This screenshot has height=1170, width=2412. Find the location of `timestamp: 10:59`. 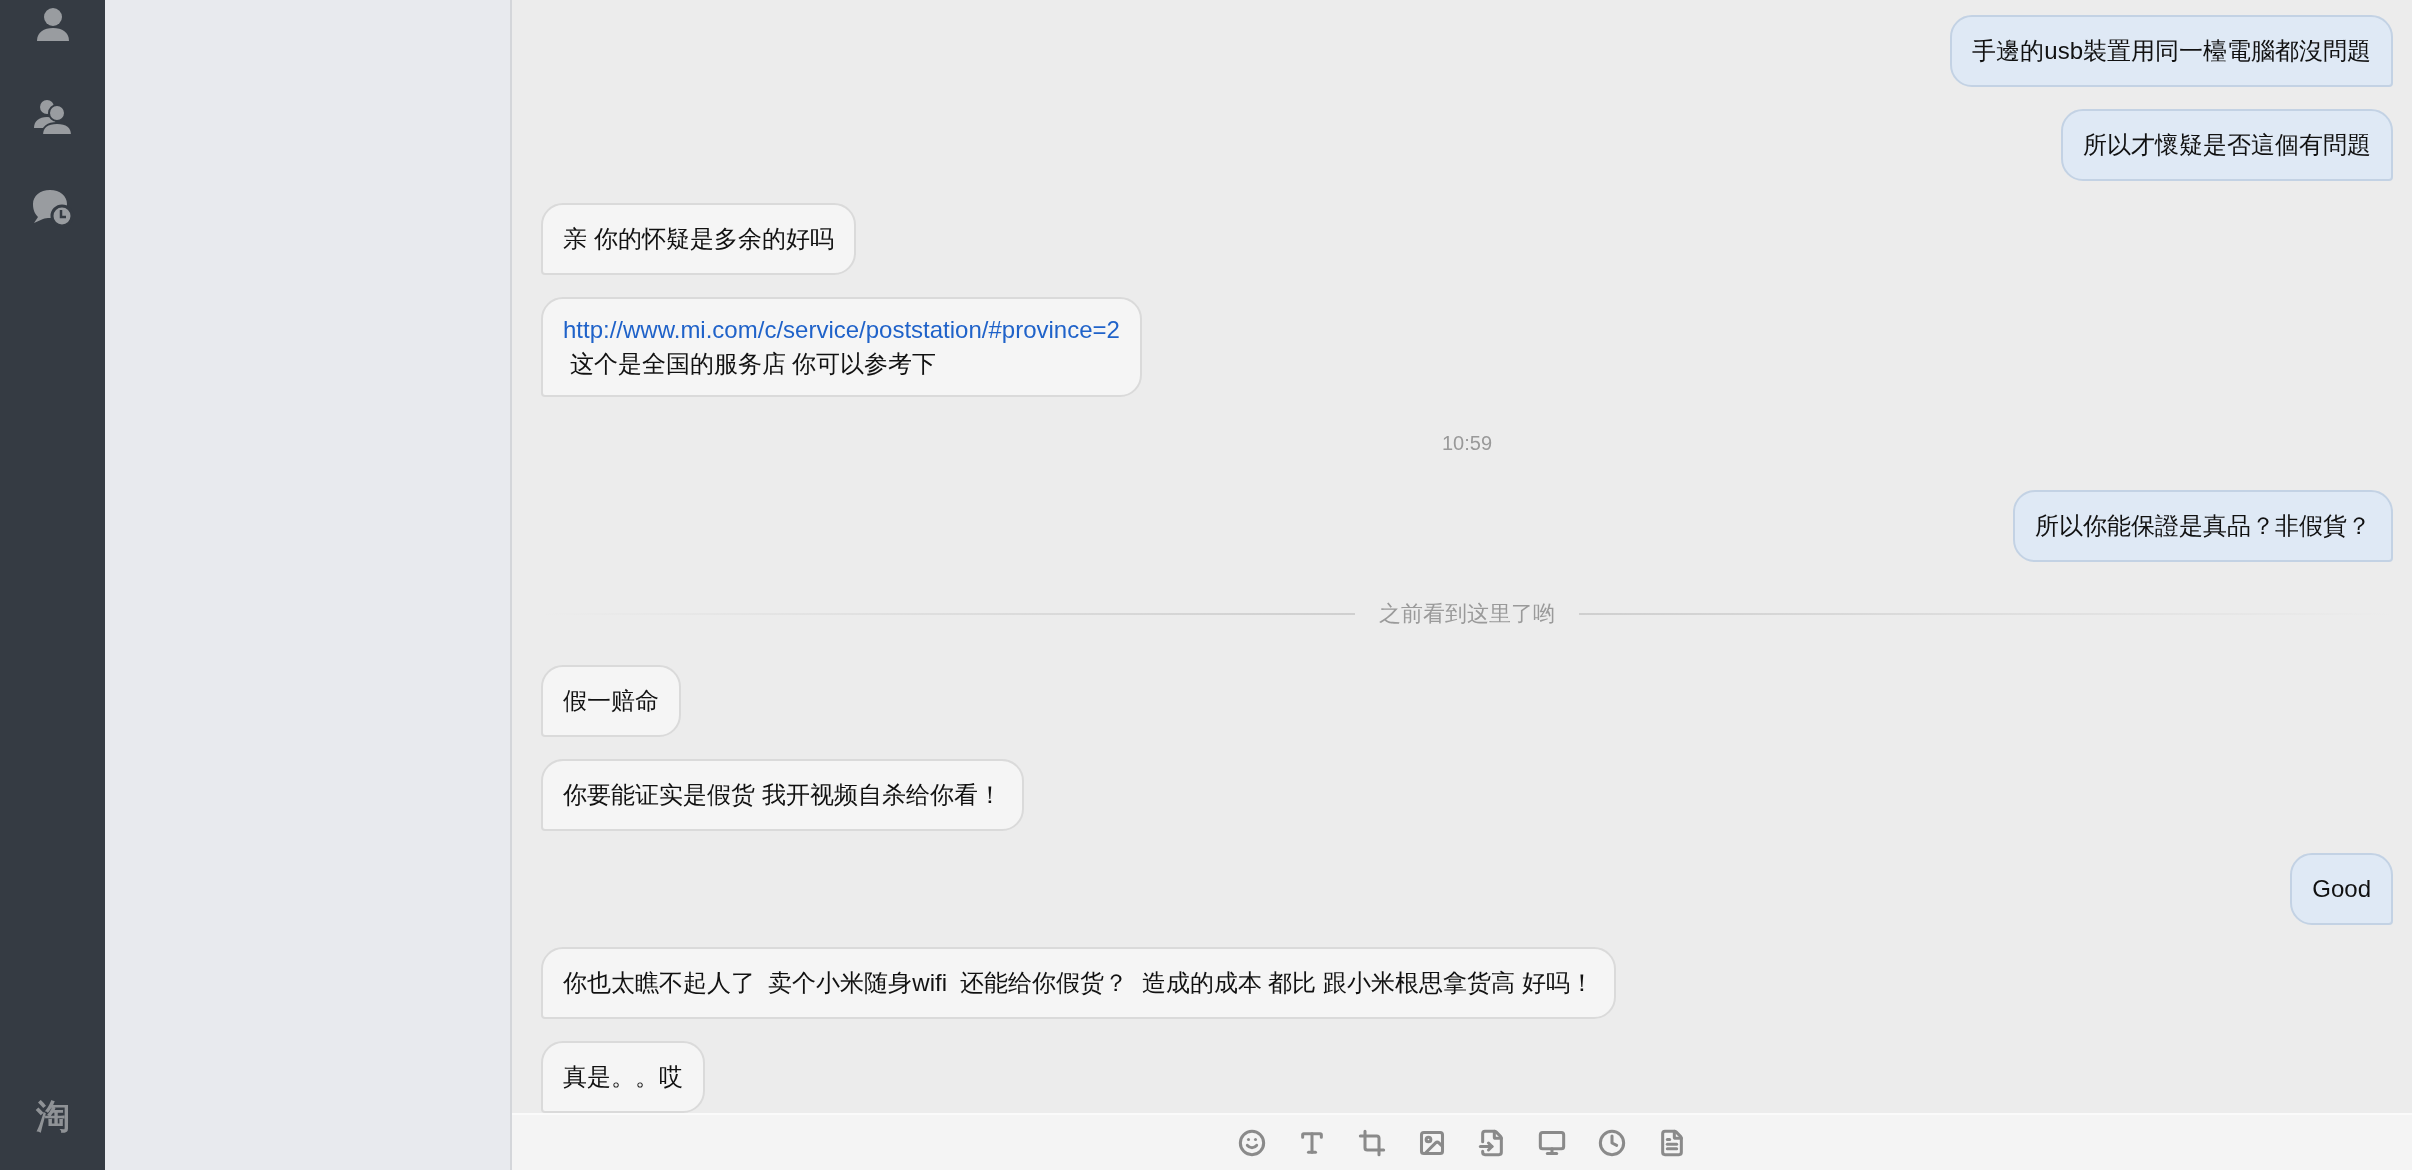

timestamp: 10:59 is located at coordinates (1467, 444).